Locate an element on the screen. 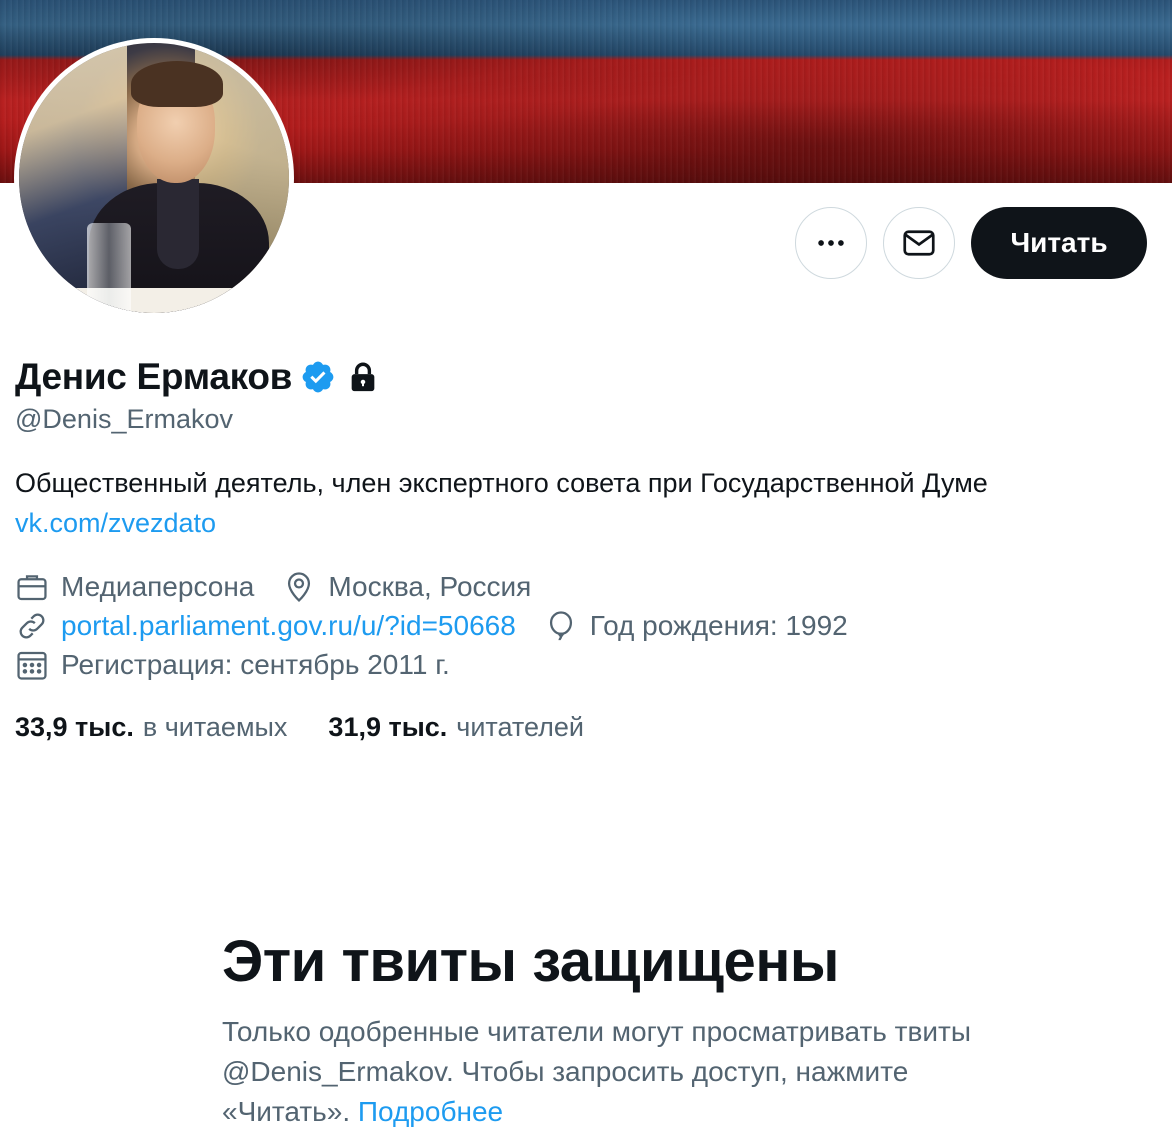  following-link: 33,9 тыс. в читаемых is located at coordinates (151, 727).